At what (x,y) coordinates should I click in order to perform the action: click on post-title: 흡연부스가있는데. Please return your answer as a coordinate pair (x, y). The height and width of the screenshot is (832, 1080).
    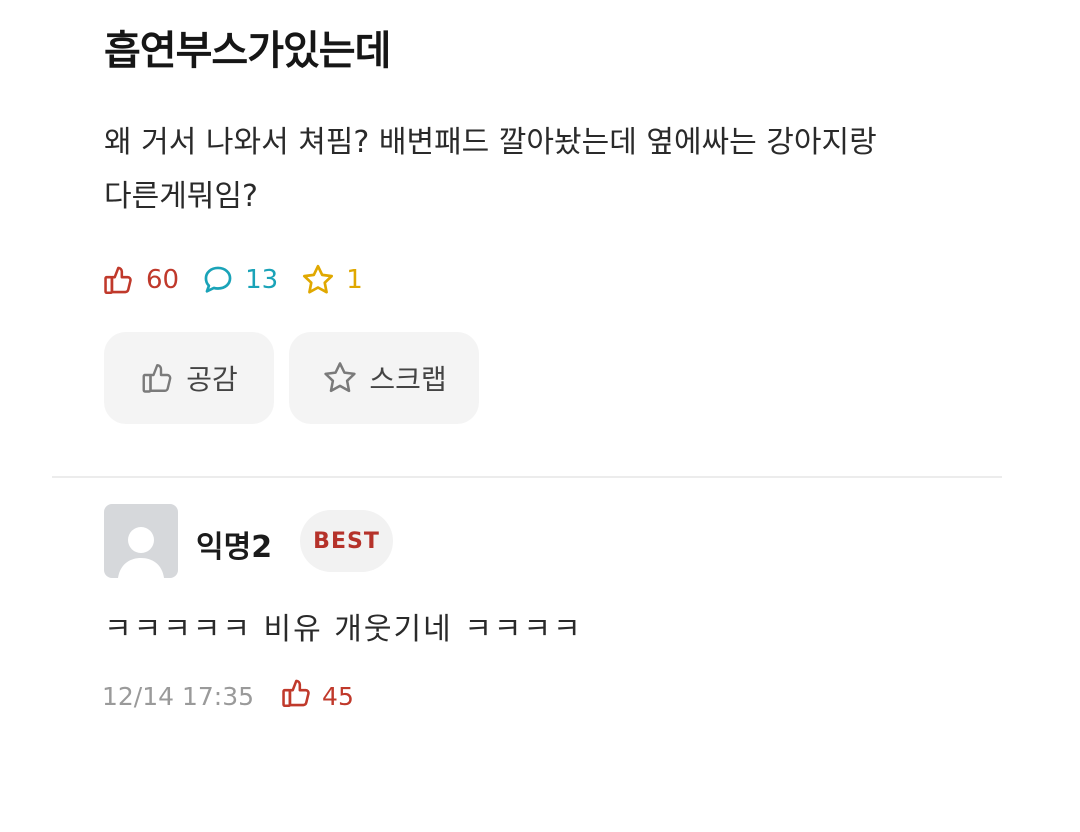
    Looking at the image, I should click on (247, 51).